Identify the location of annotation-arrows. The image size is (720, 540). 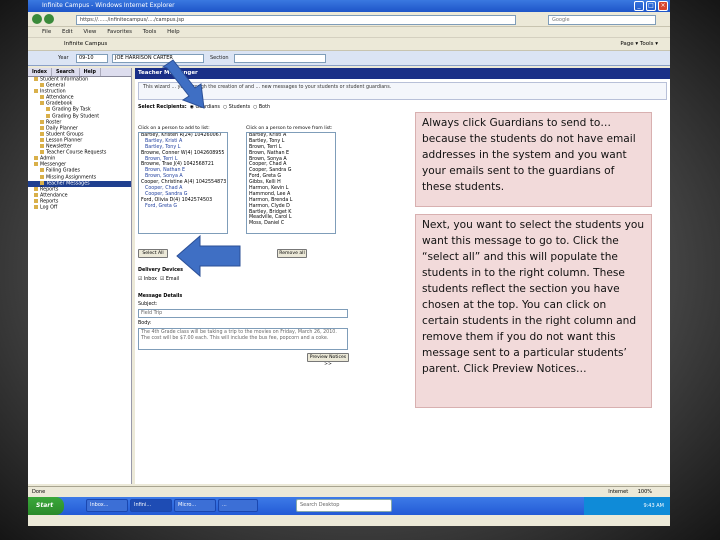
(201, 168).